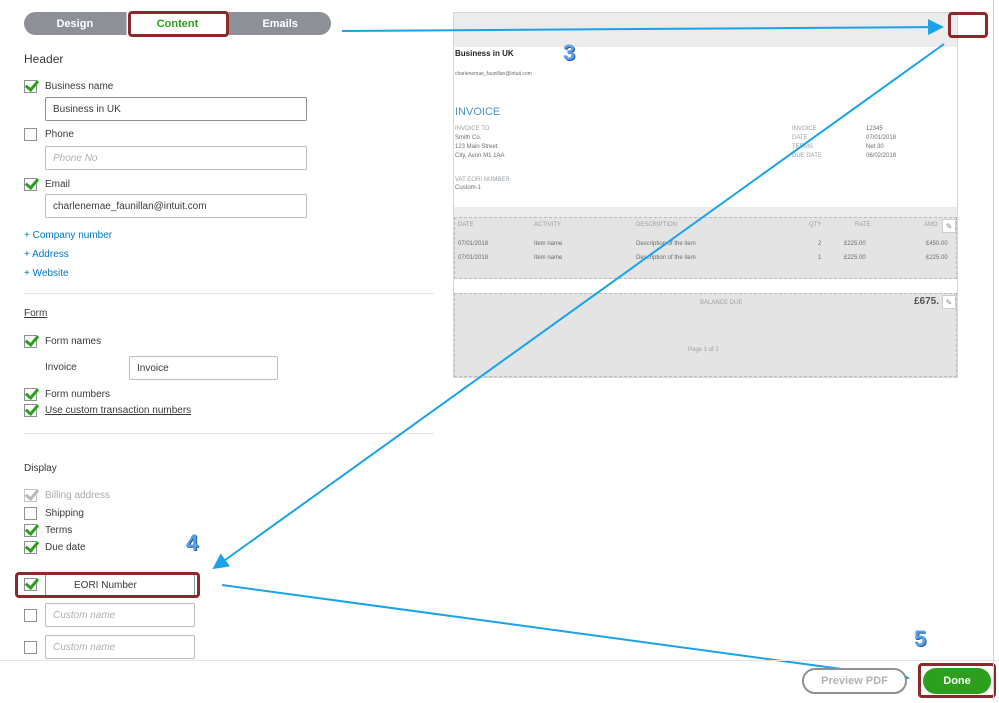 This screenshot has height=703, width=999. Describe the element at coordinates (854, 681) in the screenshot. I see `preview-pdf-button: Preview PDF` at that location.